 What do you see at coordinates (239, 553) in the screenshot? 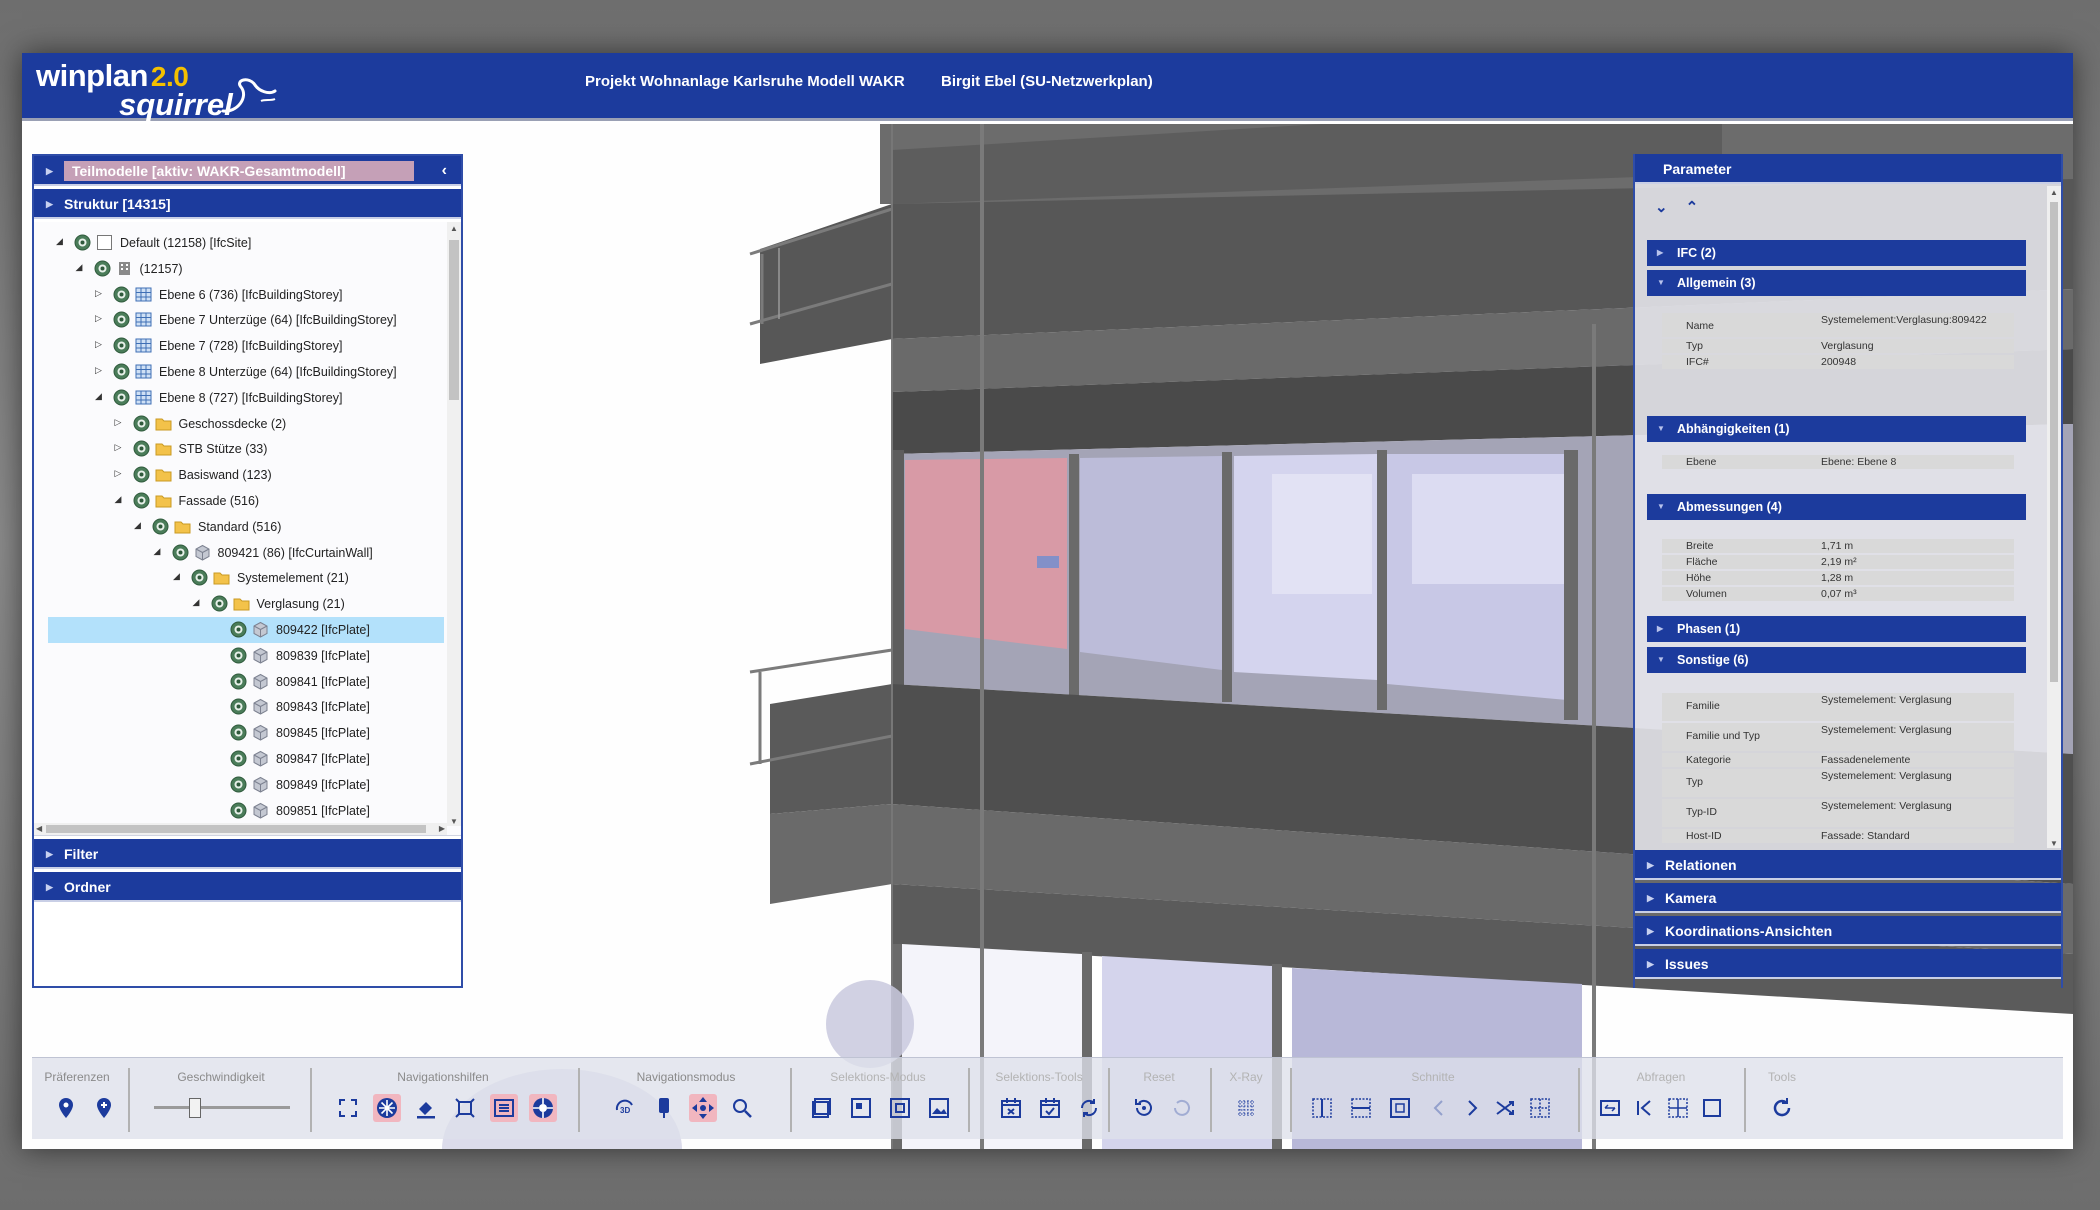
I see `tree-row: ◢ 809421 (86) [IfcCurtainWall]` at bounding box center [239, 553].